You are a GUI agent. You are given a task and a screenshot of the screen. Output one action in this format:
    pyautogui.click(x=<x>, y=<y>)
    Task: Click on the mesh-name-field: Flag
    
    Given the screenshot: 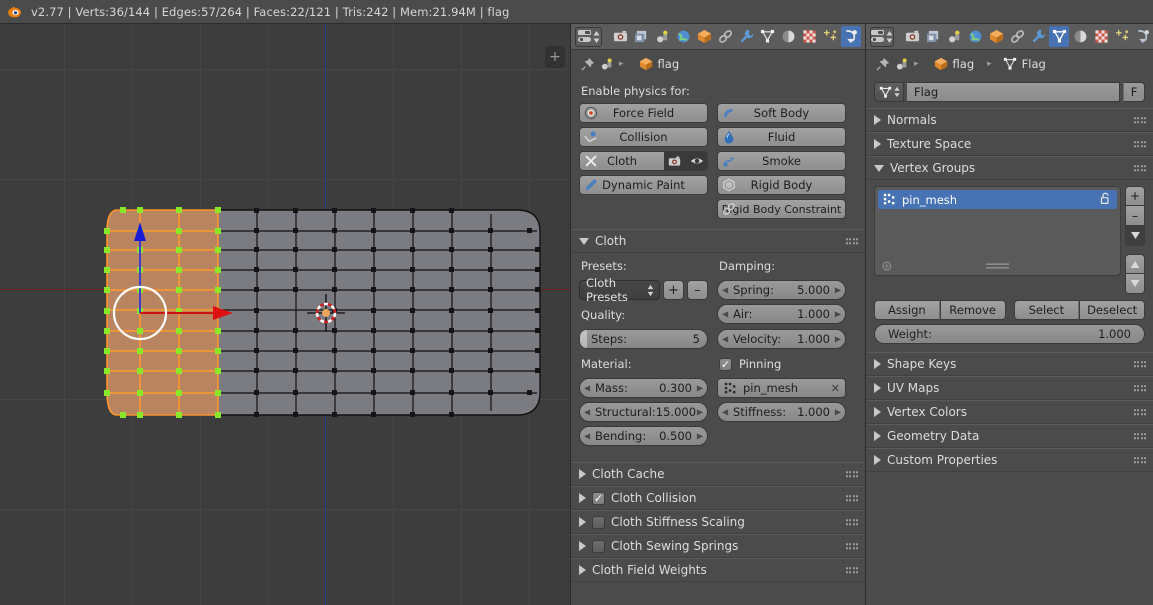 What is the action you would take?
    pyautogui.click(x=1013, y=92)
    